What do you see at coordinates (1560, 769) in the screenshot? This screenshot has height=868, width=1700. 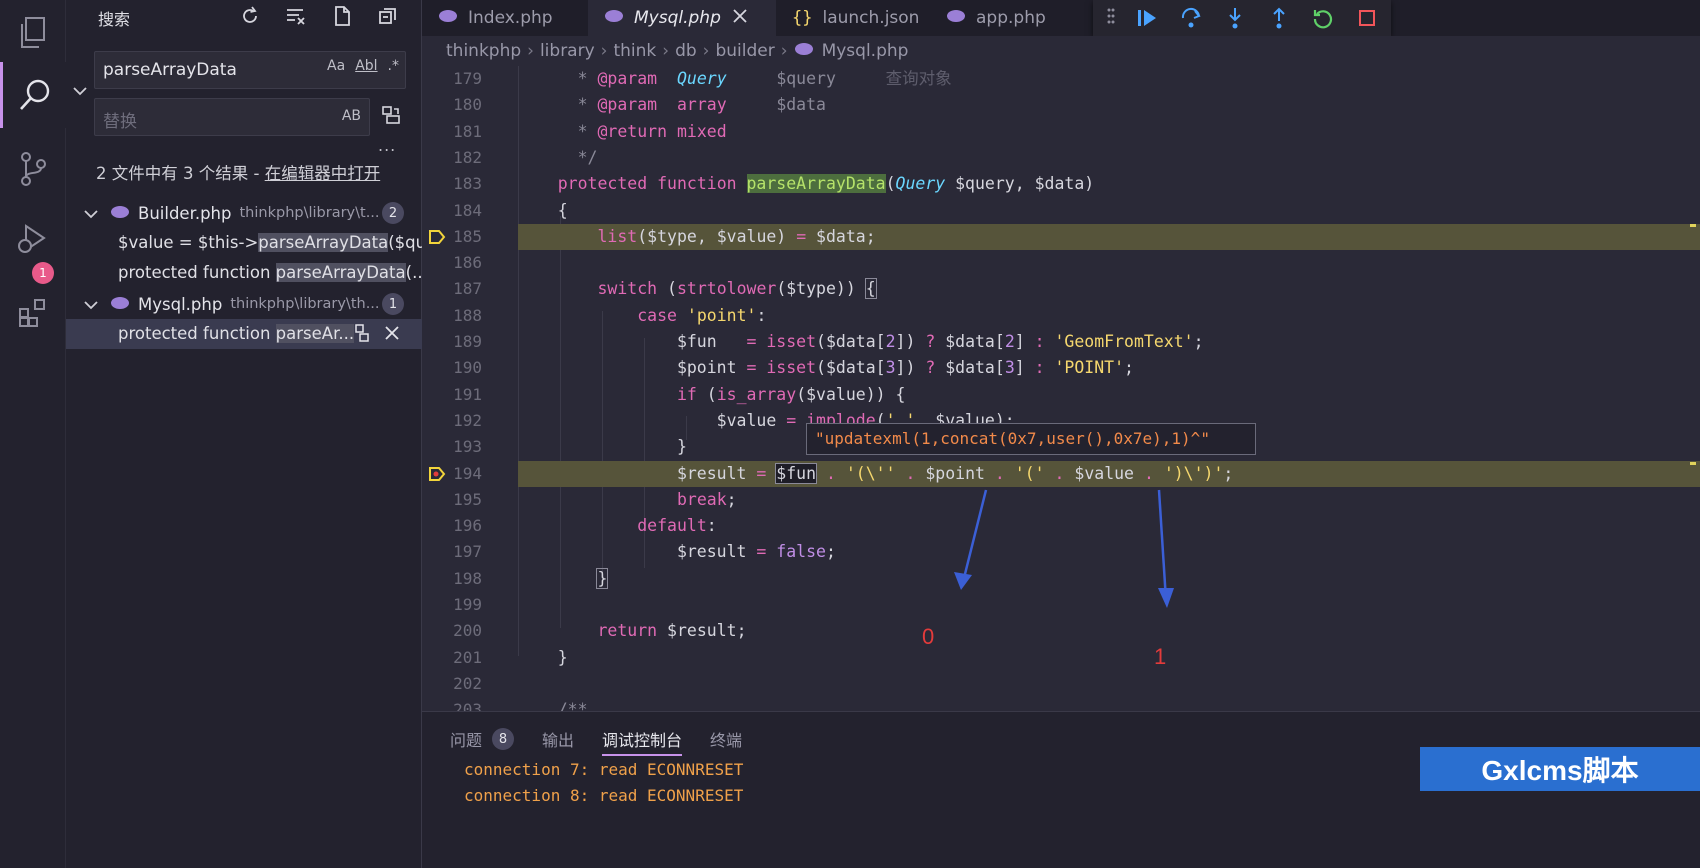 I see `watermark-logo: Gxlcms脚本` at bounding box center [1560, 769].